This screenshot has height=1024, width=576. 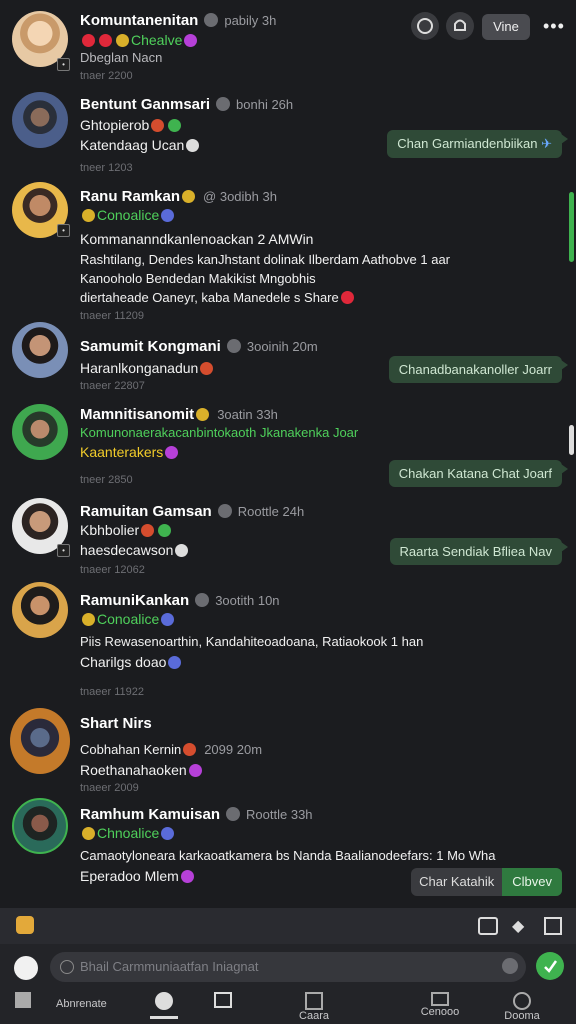 What do you see at coordinates (132, 145) in the screenshot?
I see `message-text: Katendaag Ucan` at bounding box center [132, 145].